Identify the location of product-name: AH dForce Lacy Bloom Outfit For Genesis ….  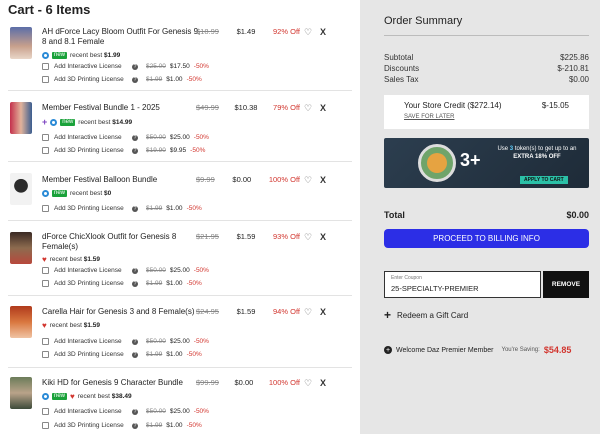
(122, 37).